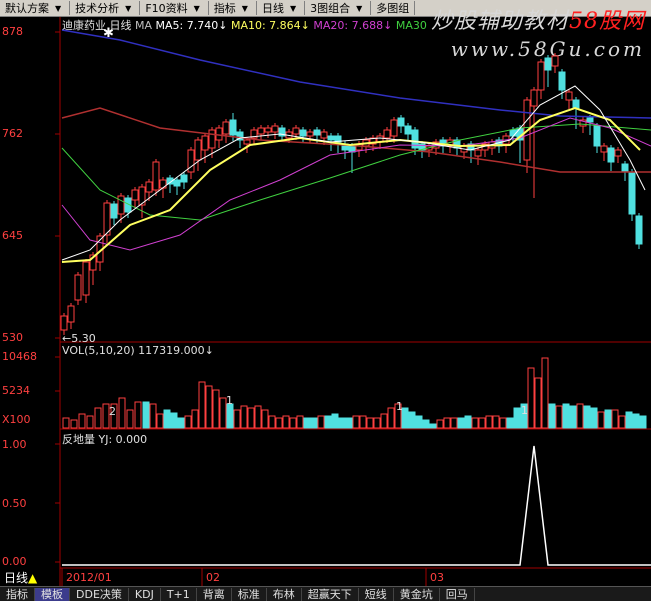  What do you see at coordinates (376, 594) in the screenshot?
I see `bottom-tab-9: 短线` at bounding box center [376, 594].